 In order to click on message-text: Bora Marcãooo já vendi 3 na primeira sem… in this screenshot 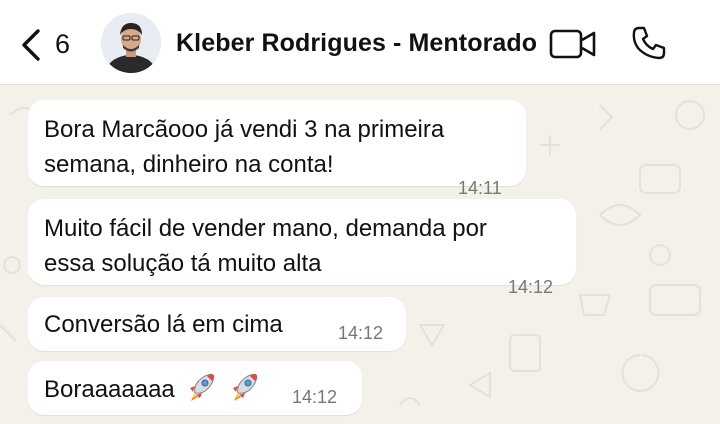, I will do `click(244, 147)`.